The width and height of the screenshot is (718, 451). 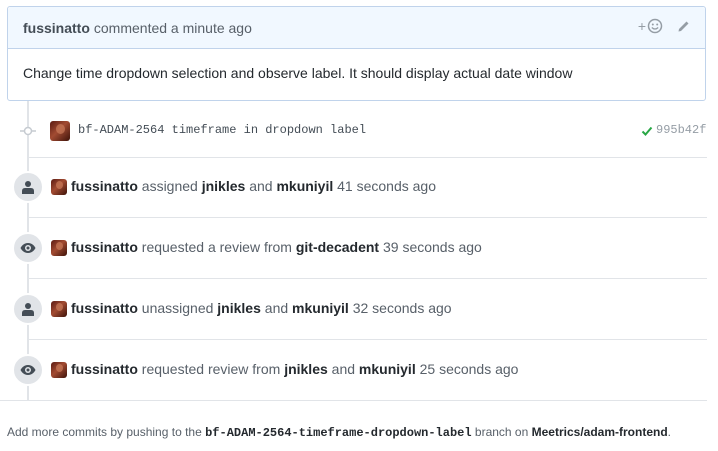 I want to click on footer-suffix: ., so click(x=669, y=432).